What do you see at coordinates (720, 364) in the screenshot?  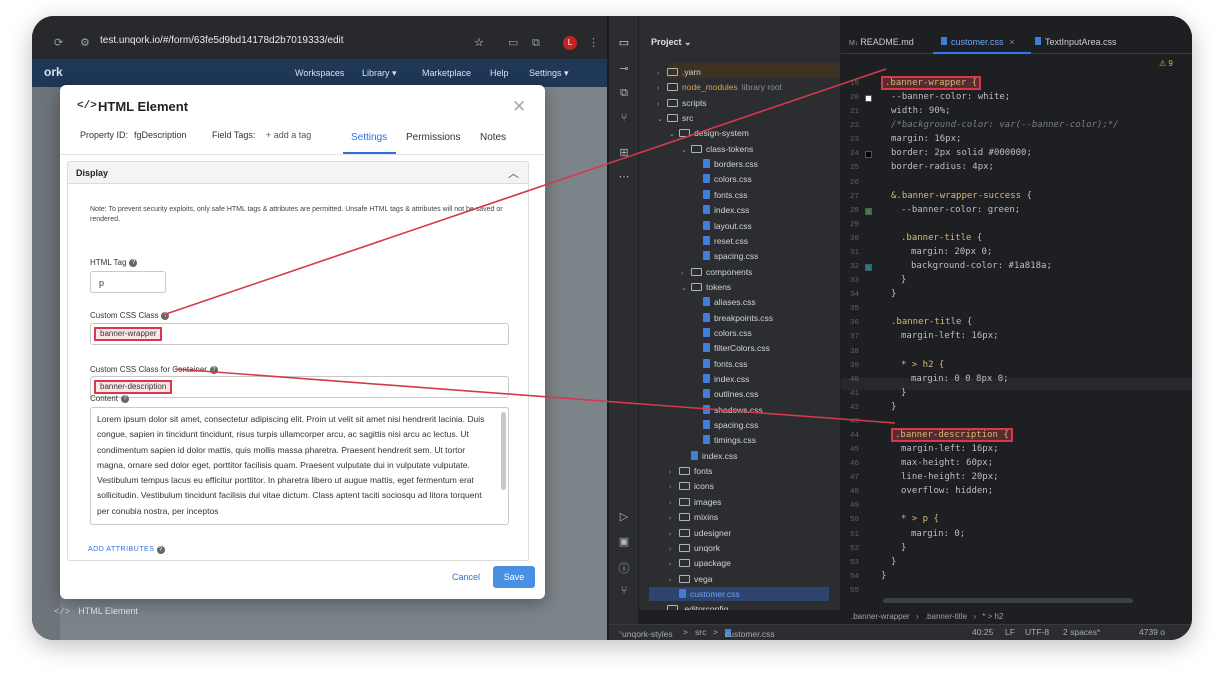 I see `tree-item: fonts.css` at bounding box center [720, 364].